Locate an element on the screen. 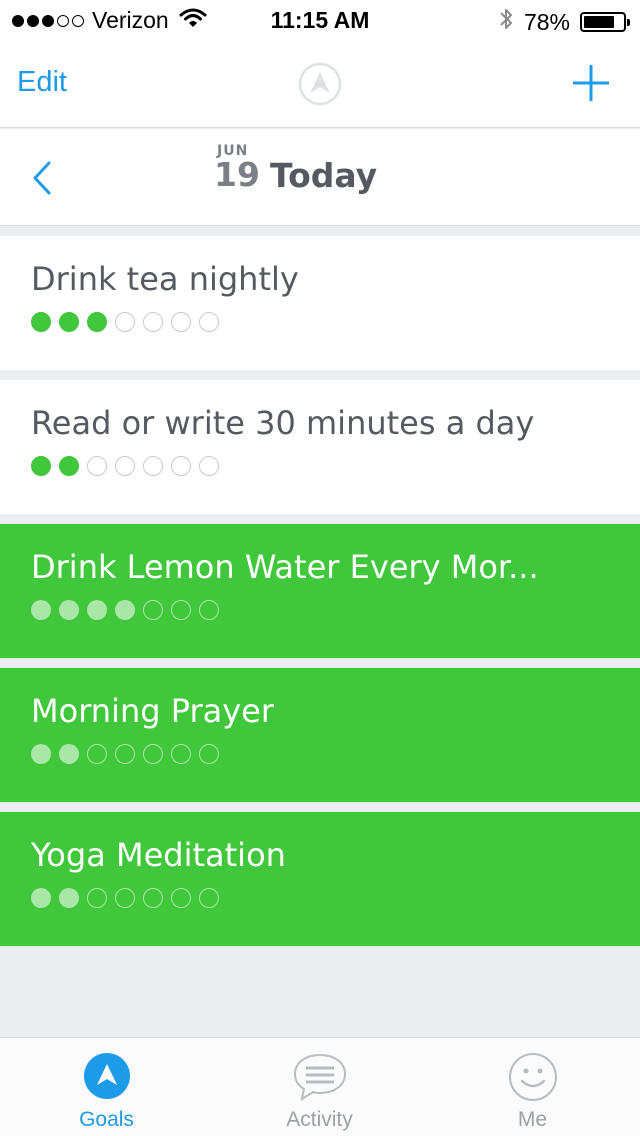  battery-percent: 78% is located at coordinates (546, 21).